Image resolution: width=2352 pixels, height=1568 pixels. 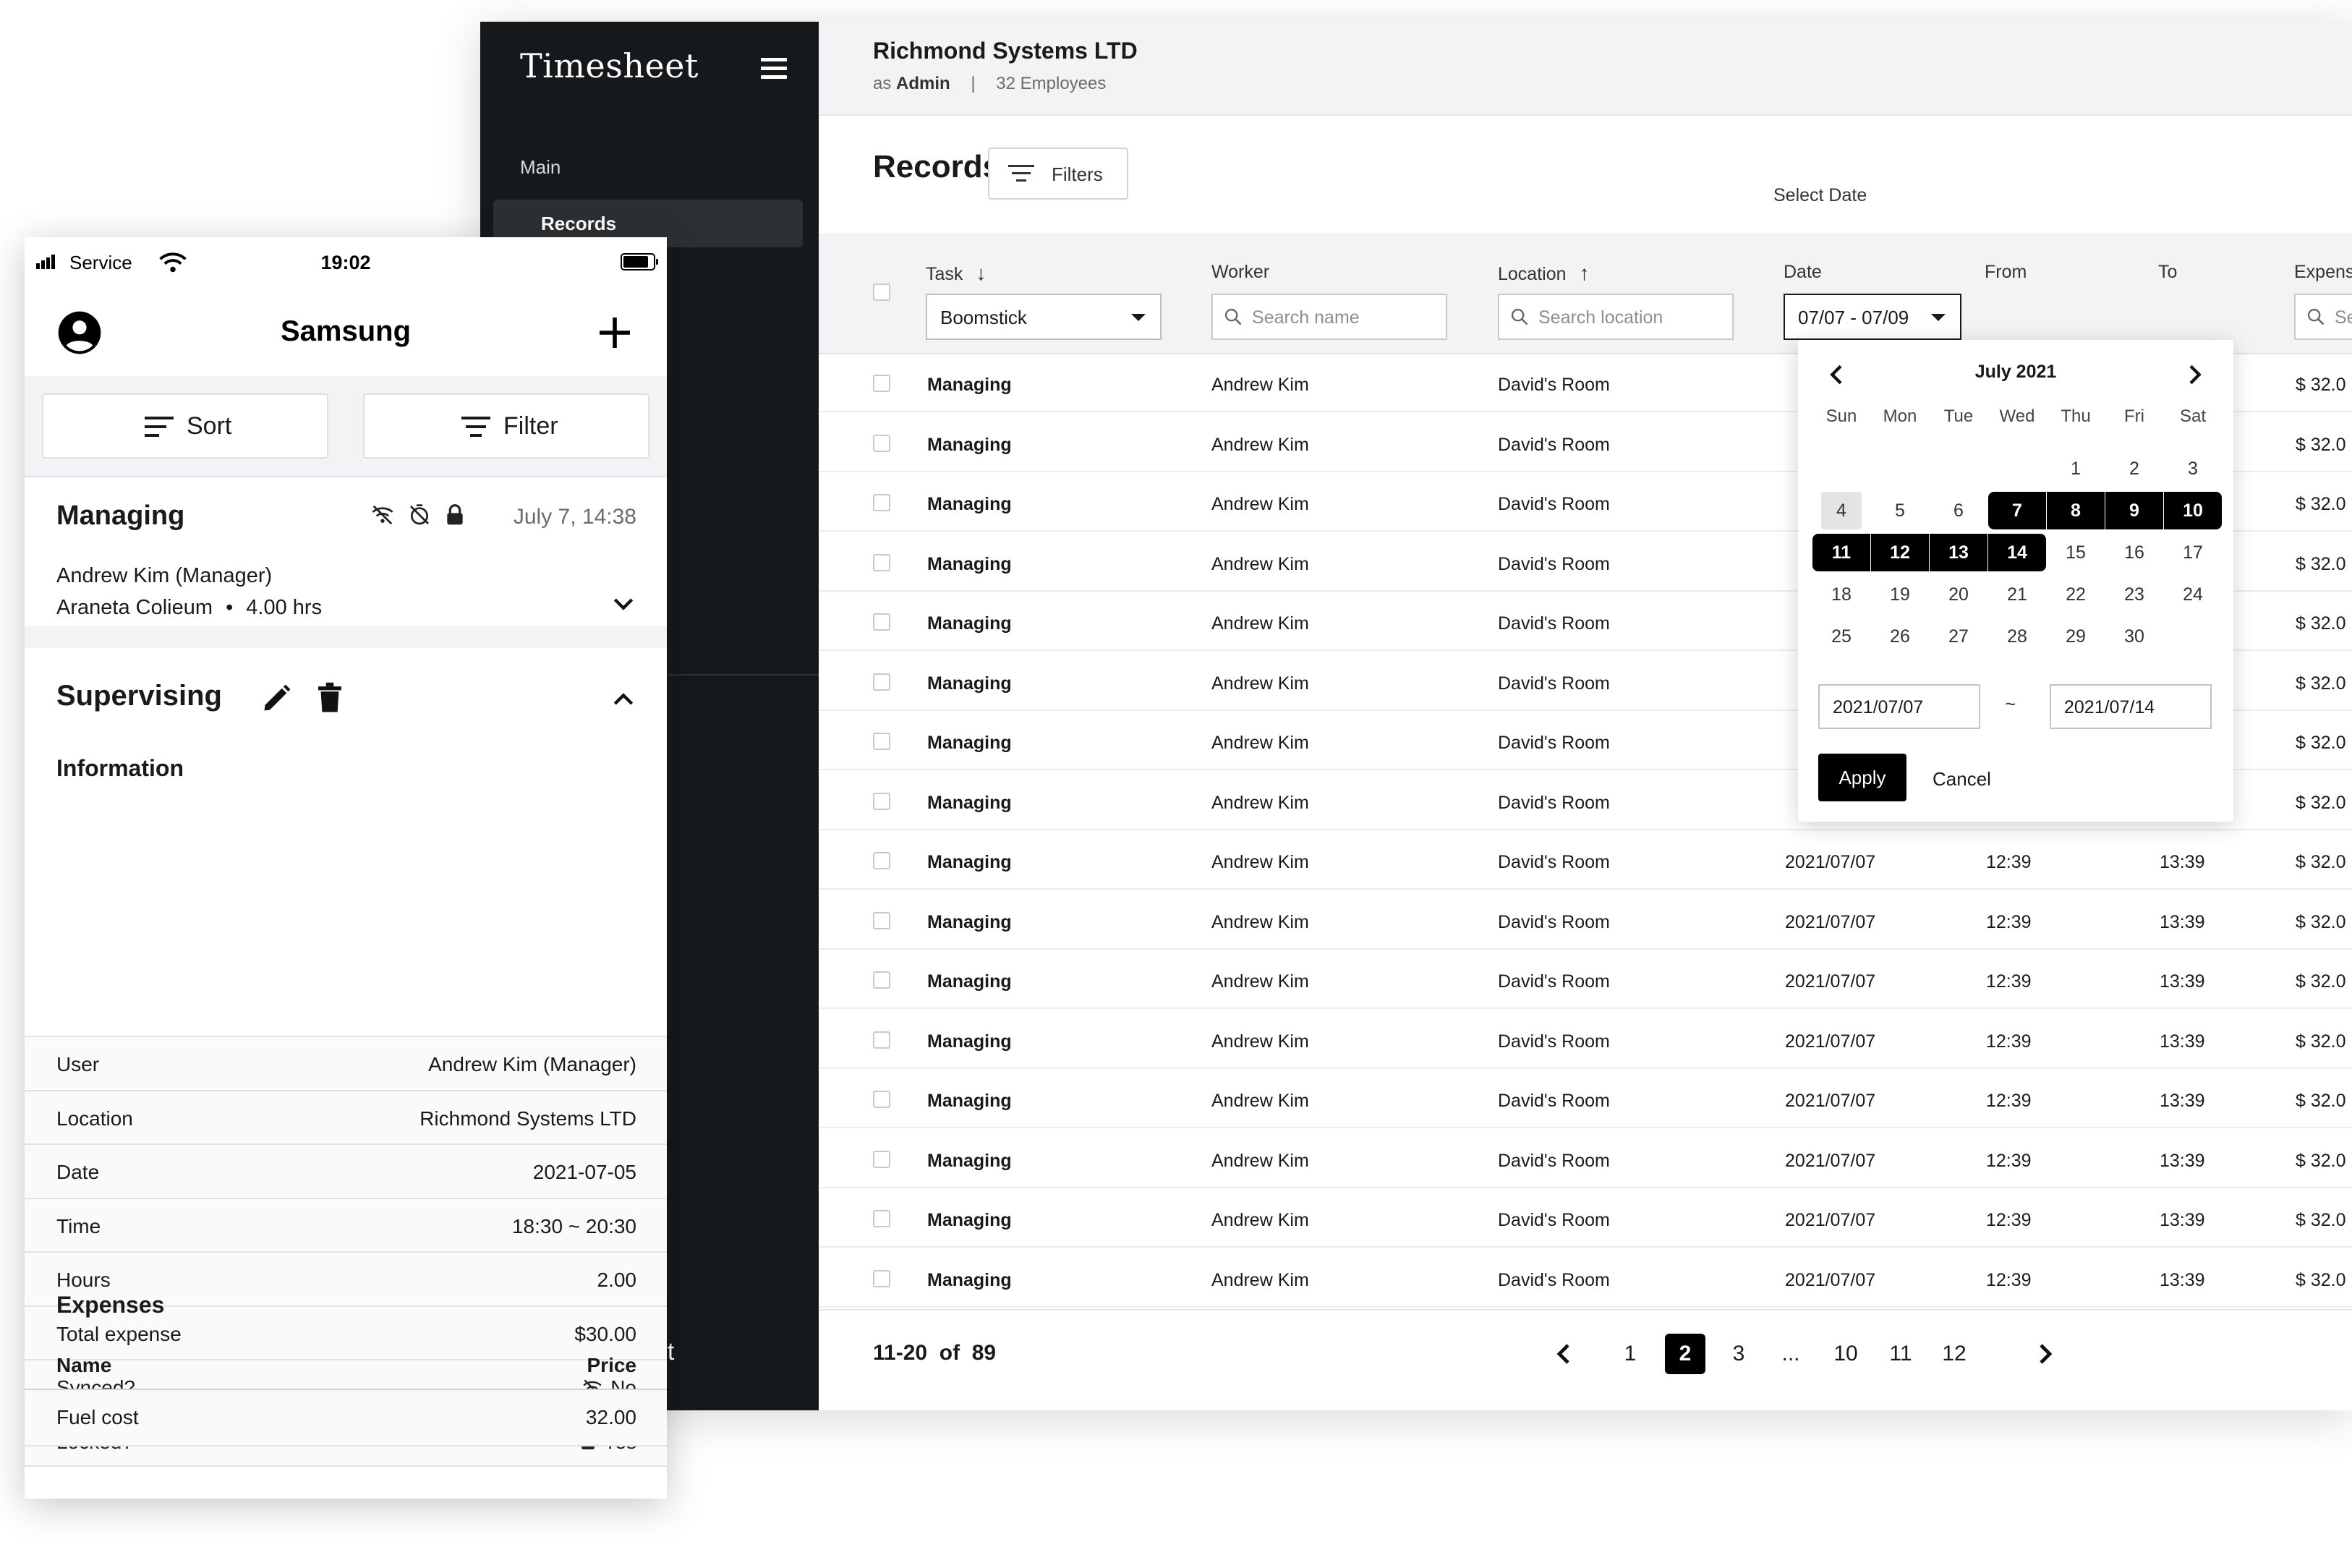 I want to click on cancel-button: Cancel, so click(x=1962, y=779).